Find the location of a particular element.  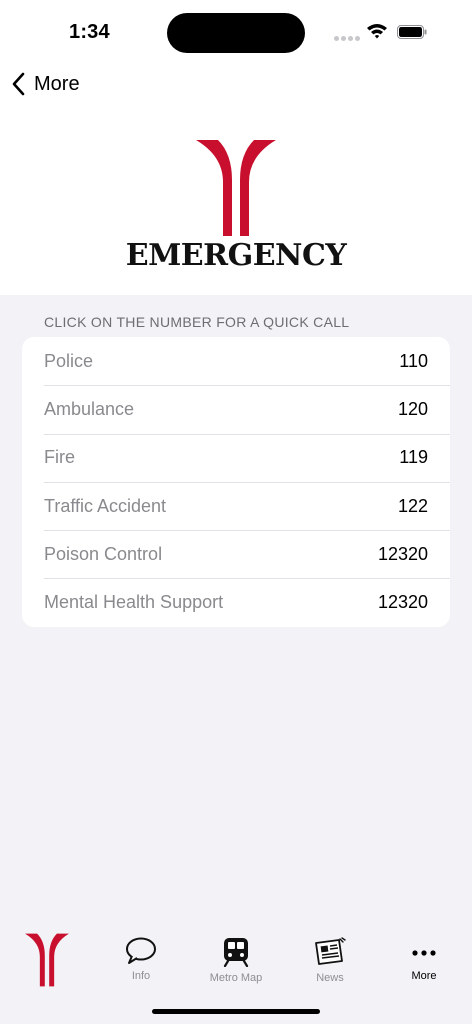

emergency-logo-icon is located at coordinates (236, 188).